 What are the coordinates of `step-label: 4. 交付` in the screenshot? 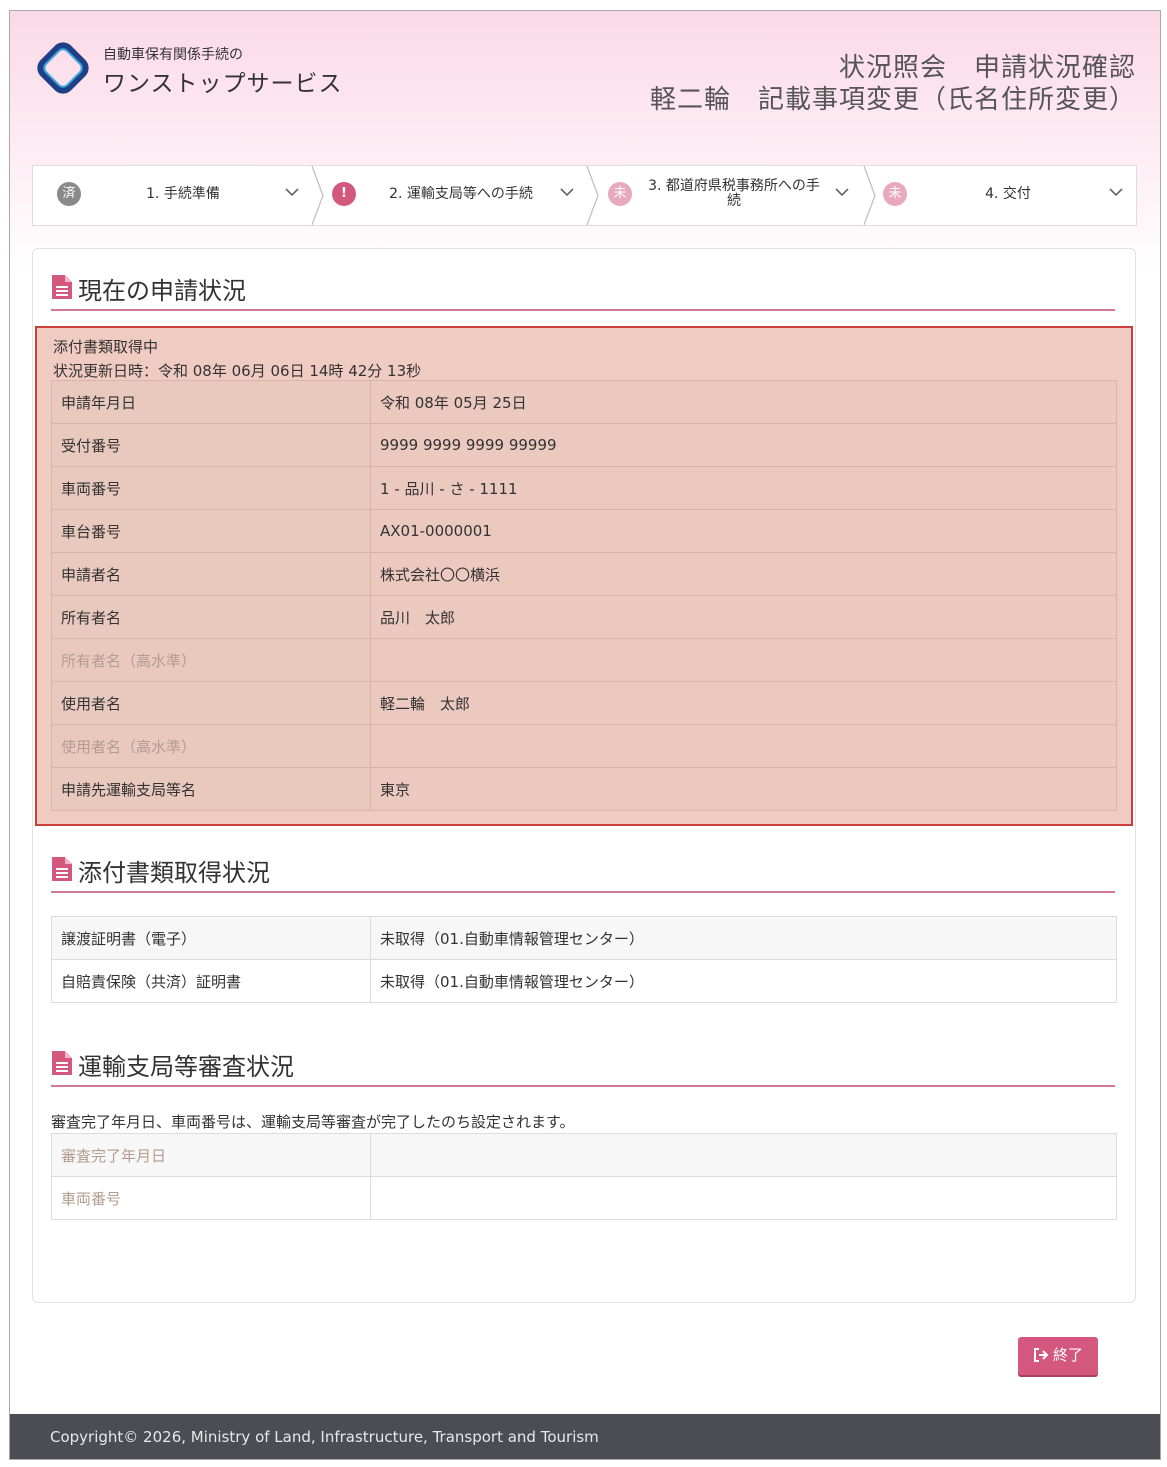 It's located at (1008, 194).